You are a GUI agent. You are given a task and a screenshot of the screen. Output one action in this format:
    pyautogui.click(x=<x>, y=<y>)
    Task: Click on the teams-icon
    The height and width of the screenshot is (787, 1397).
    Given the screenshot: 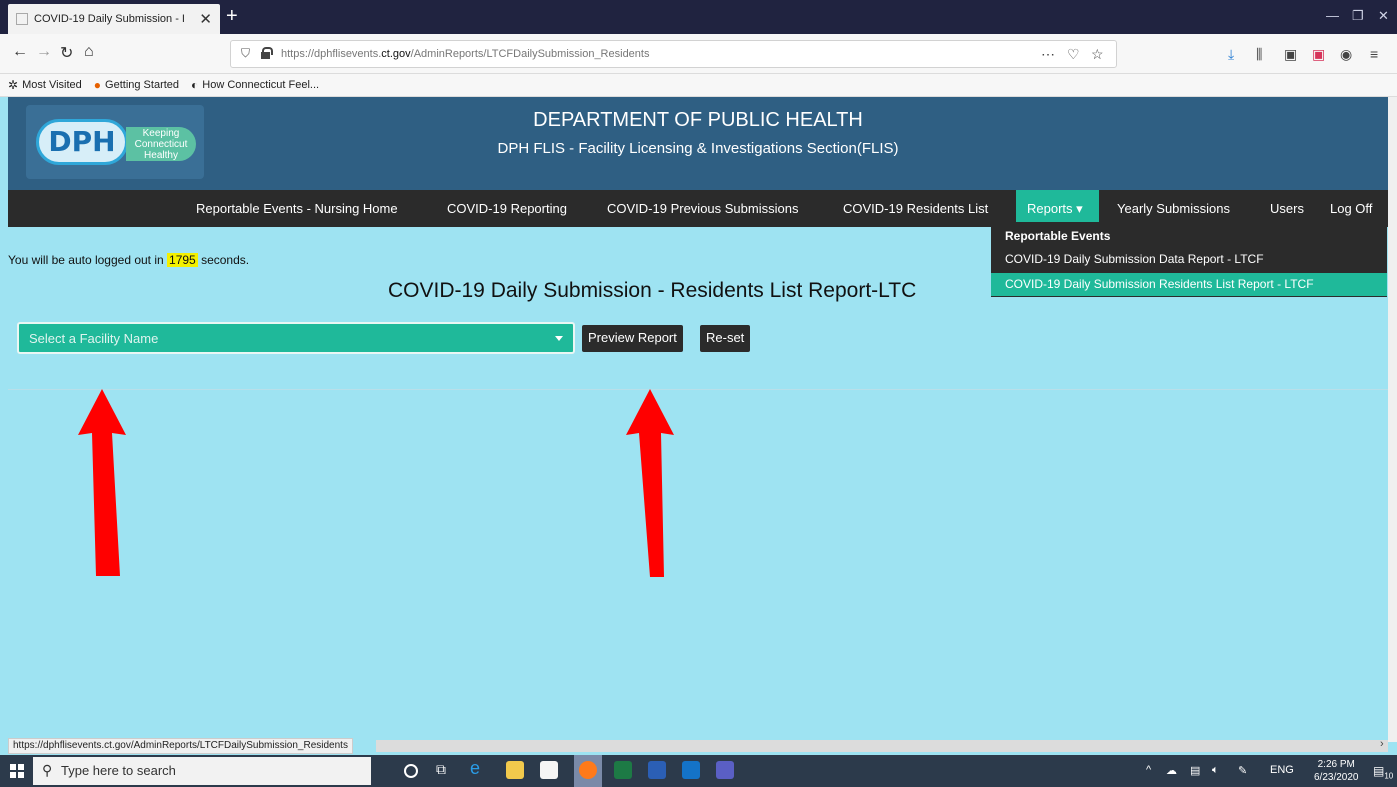 What is the action you would take?
    pyautogui.click(x=725, y=770)
    